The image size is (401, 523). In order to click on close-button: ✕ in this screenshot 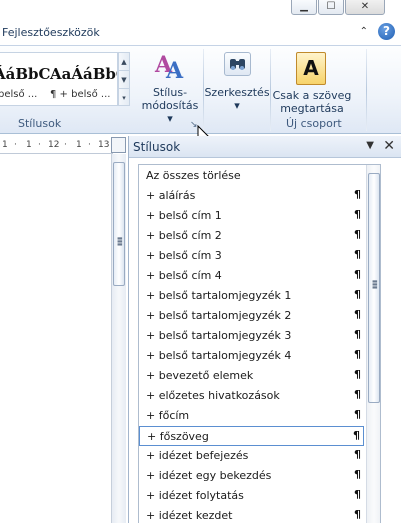, I will do `click(365, 7)`.